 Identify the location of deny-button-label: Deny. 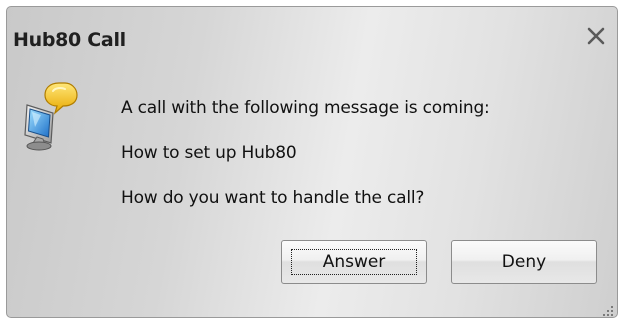
(524, 262).